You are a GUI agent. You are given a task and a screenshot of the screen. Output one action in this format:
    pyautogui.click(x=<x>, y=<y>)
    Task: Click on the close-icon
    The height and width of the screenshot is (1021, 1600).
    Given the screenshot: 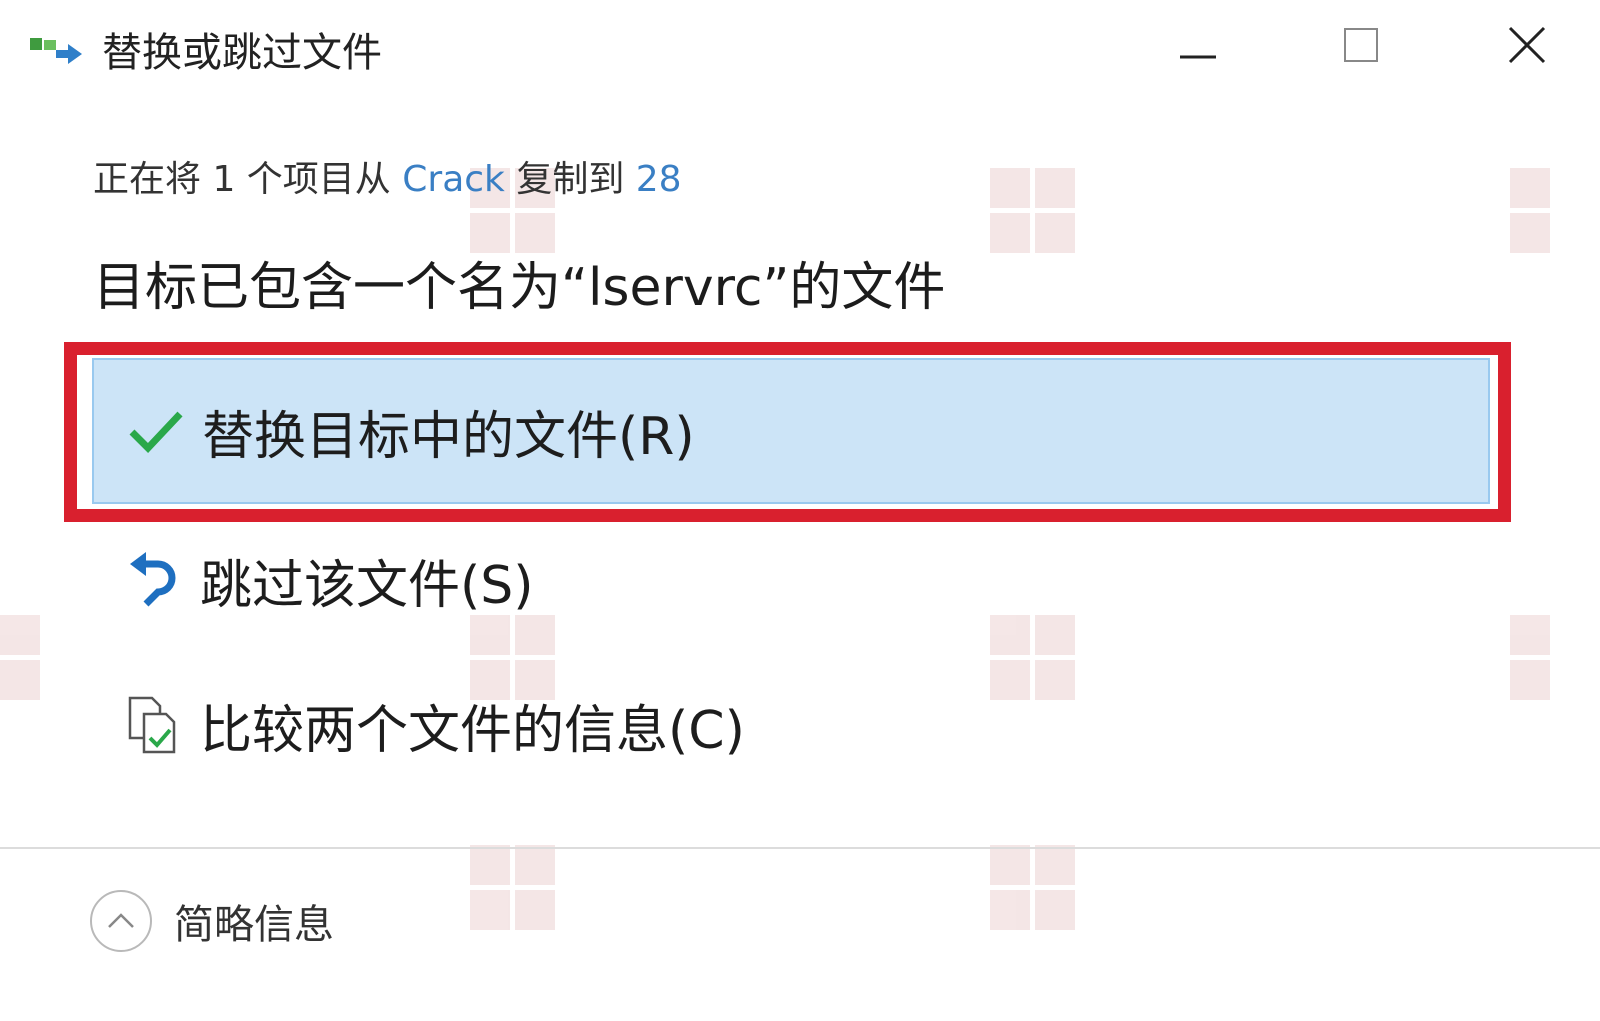 What is the action you would take?
    pyautogui.click(x=1527, y=45)
    